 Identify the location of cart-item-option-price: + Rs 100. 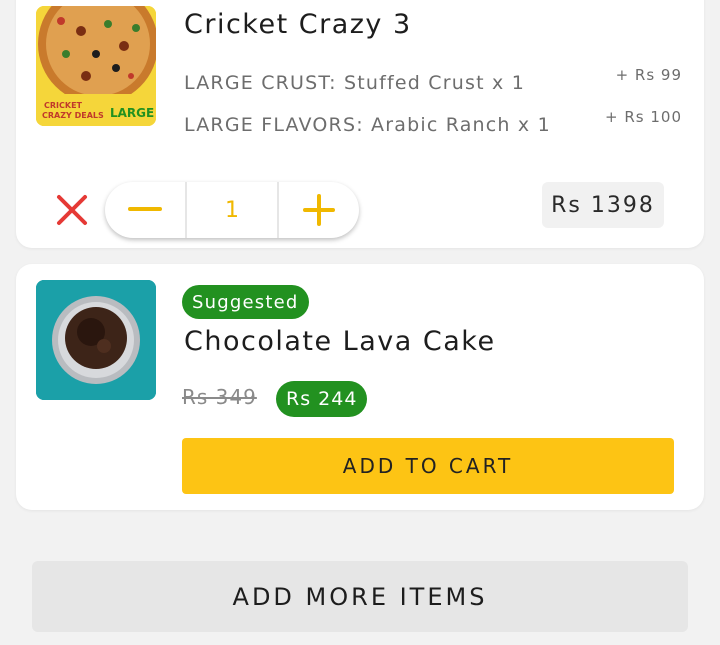
(643, 117).